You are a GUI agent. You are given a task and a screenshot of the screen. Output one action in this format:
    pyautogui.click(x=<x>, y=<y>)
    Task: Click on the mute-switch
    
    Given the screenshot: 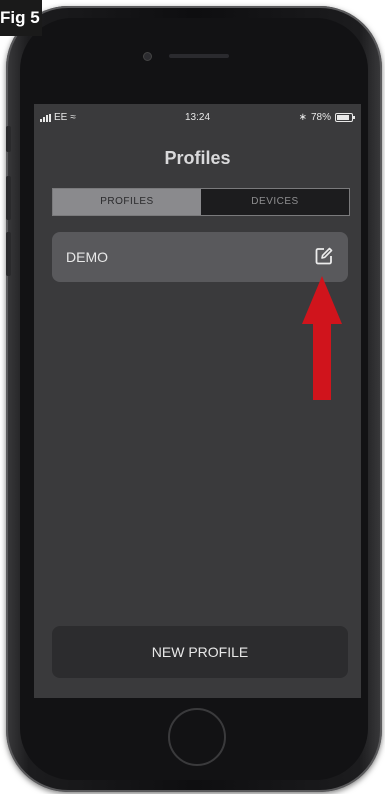 What is the action you would take?
    pyautogui.click(x=8, y=139)
    